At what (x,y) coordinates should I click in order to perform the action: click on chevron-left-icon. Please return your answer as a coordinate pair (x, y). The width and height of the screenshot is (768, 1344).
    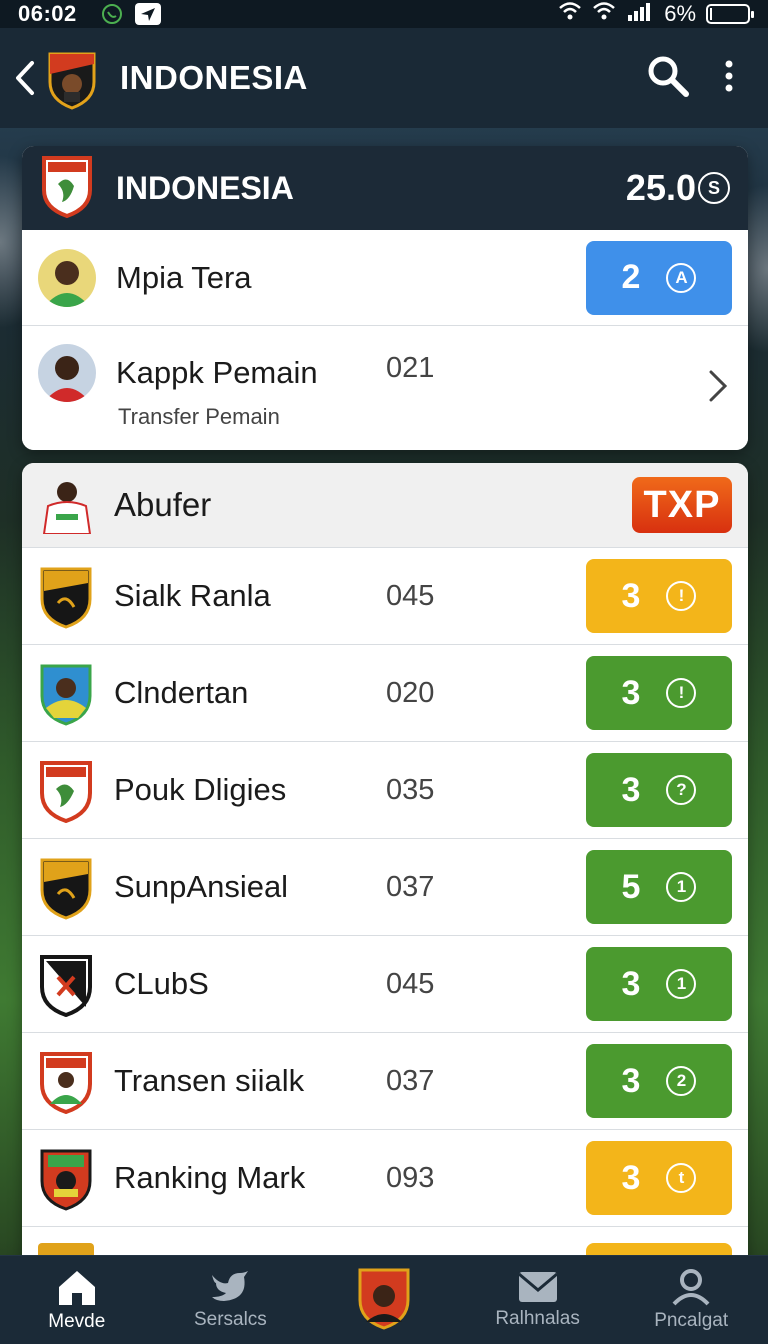
    Looking at the image, I should click on (25, 78).